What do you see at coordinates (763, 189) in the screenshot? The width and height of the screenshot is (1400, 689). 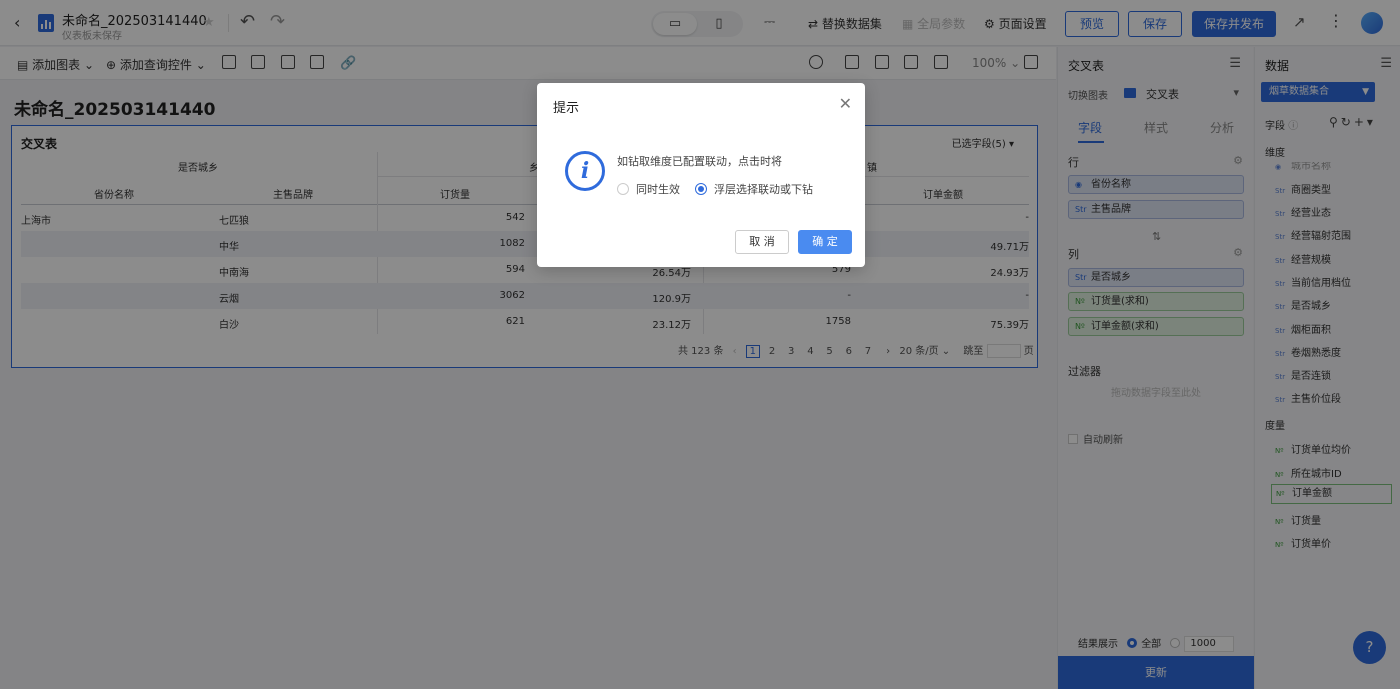 I see `option-label: 浮层选择联动或下钻` at bounding box center [763, 189].